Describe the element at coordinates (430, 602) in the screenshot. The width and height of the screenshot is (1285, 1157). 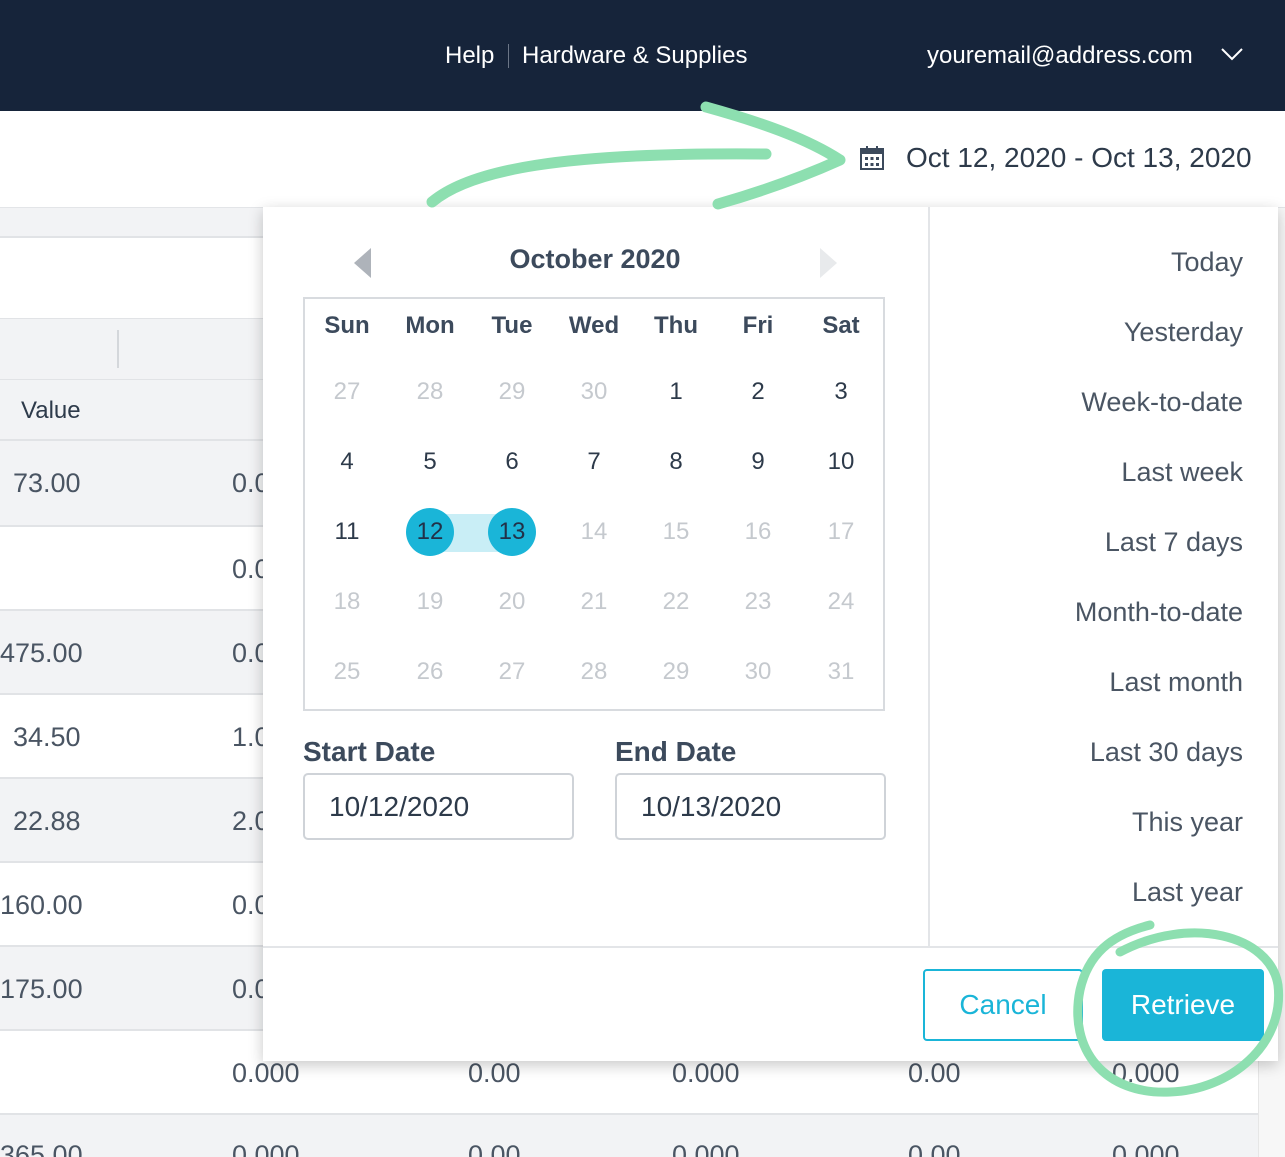
I see `calendar-day: 19` at that location.